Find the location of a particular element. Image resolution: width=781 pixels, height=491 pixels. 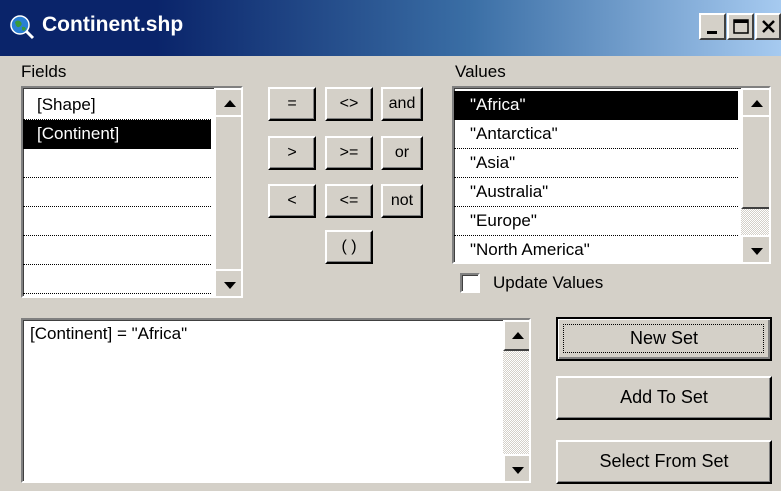

operator-less-button: < is located at coordinates (292, 201).